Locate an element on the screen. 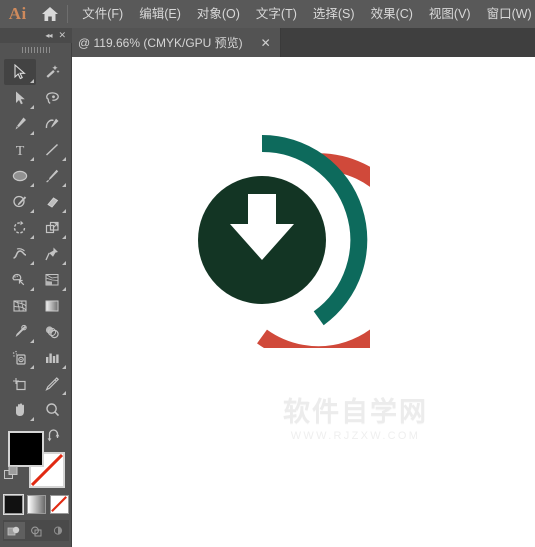 This screenshot has height=547, width=535. document-tab-label: @ 119.66% (CMYK/GPU 预览) is located at coordinates (160, 43).